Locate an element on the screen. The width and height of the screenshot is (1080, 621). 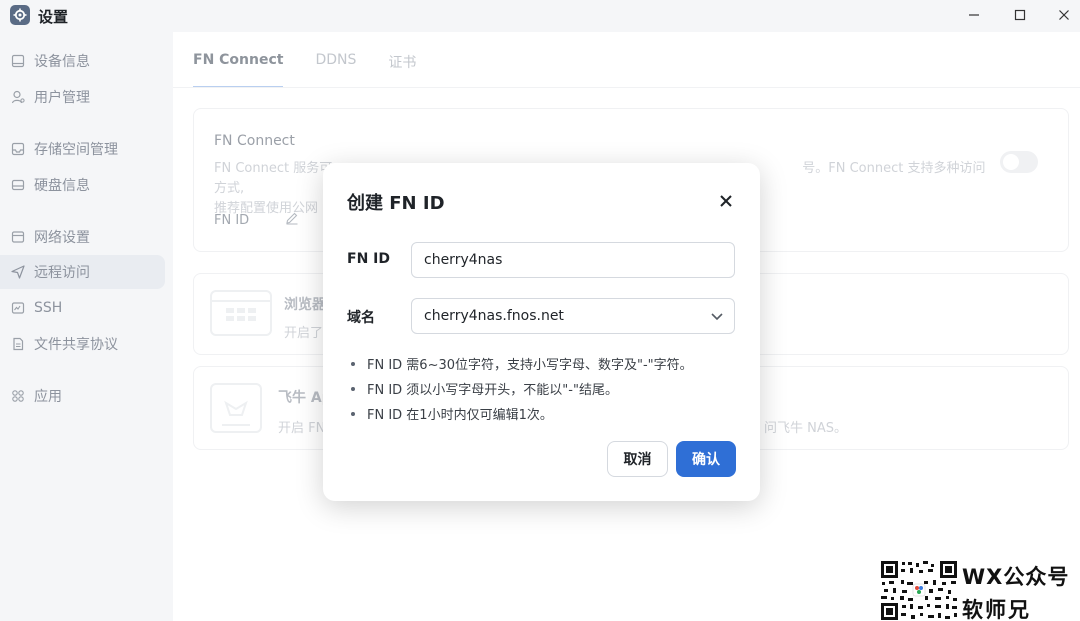
feiniu-card-description-tail: 问飞牛 NAS。 is located at coordinates (806, 428).